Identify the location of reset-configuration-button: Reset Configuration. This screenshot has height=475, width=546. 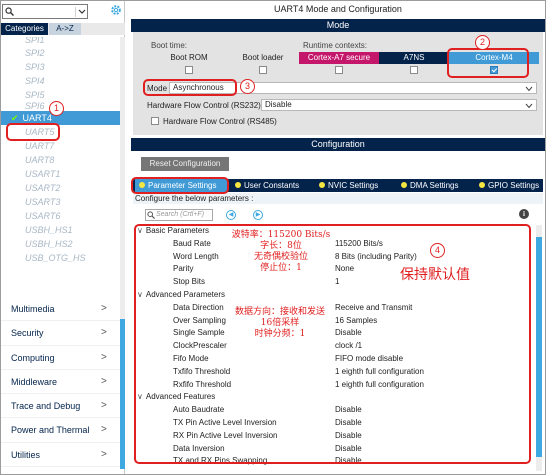
(185, 164).